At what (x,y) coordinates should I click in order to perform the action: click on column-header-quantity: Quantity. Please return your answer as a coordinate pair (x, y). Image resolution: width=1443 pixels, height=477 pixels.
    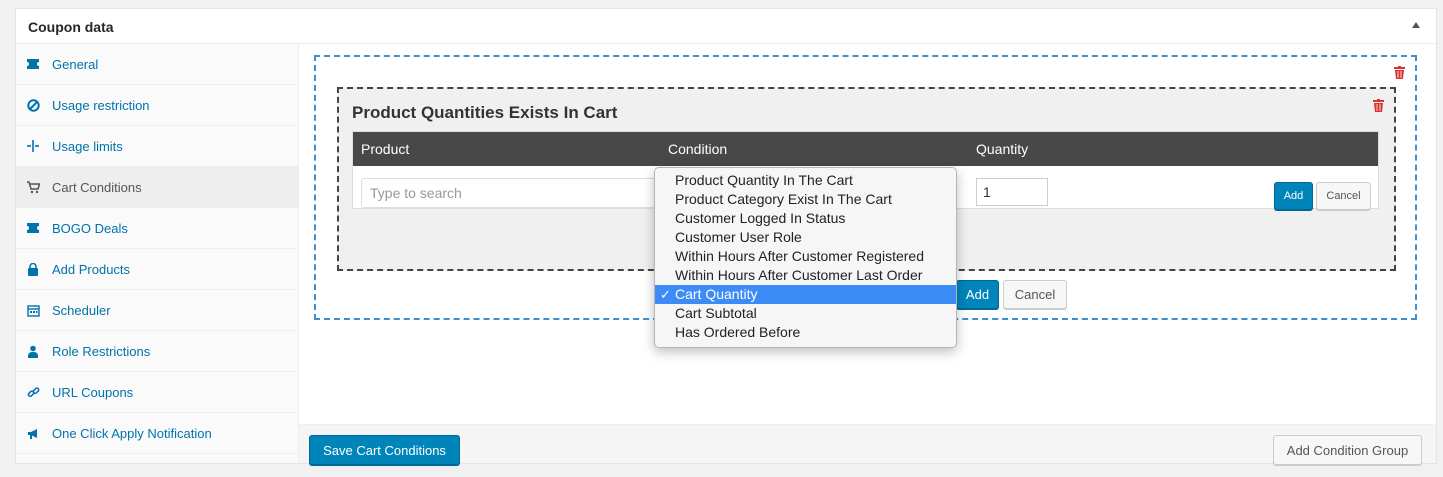
    Looking at the image, I should click on (1002, 149).